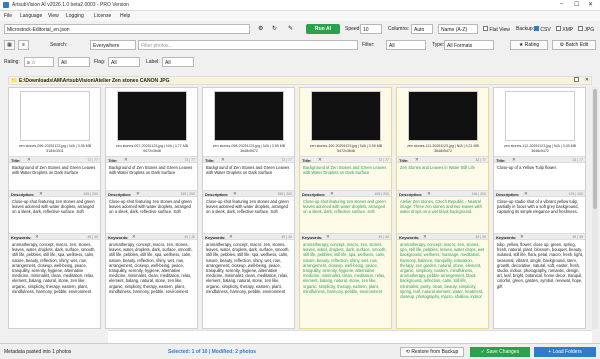 The image size is (600, 359). Describe the element at coordinates (432, 352) in the screenshot. I see `restore-backup-button: ⟲ Restore from Backup` at that location.